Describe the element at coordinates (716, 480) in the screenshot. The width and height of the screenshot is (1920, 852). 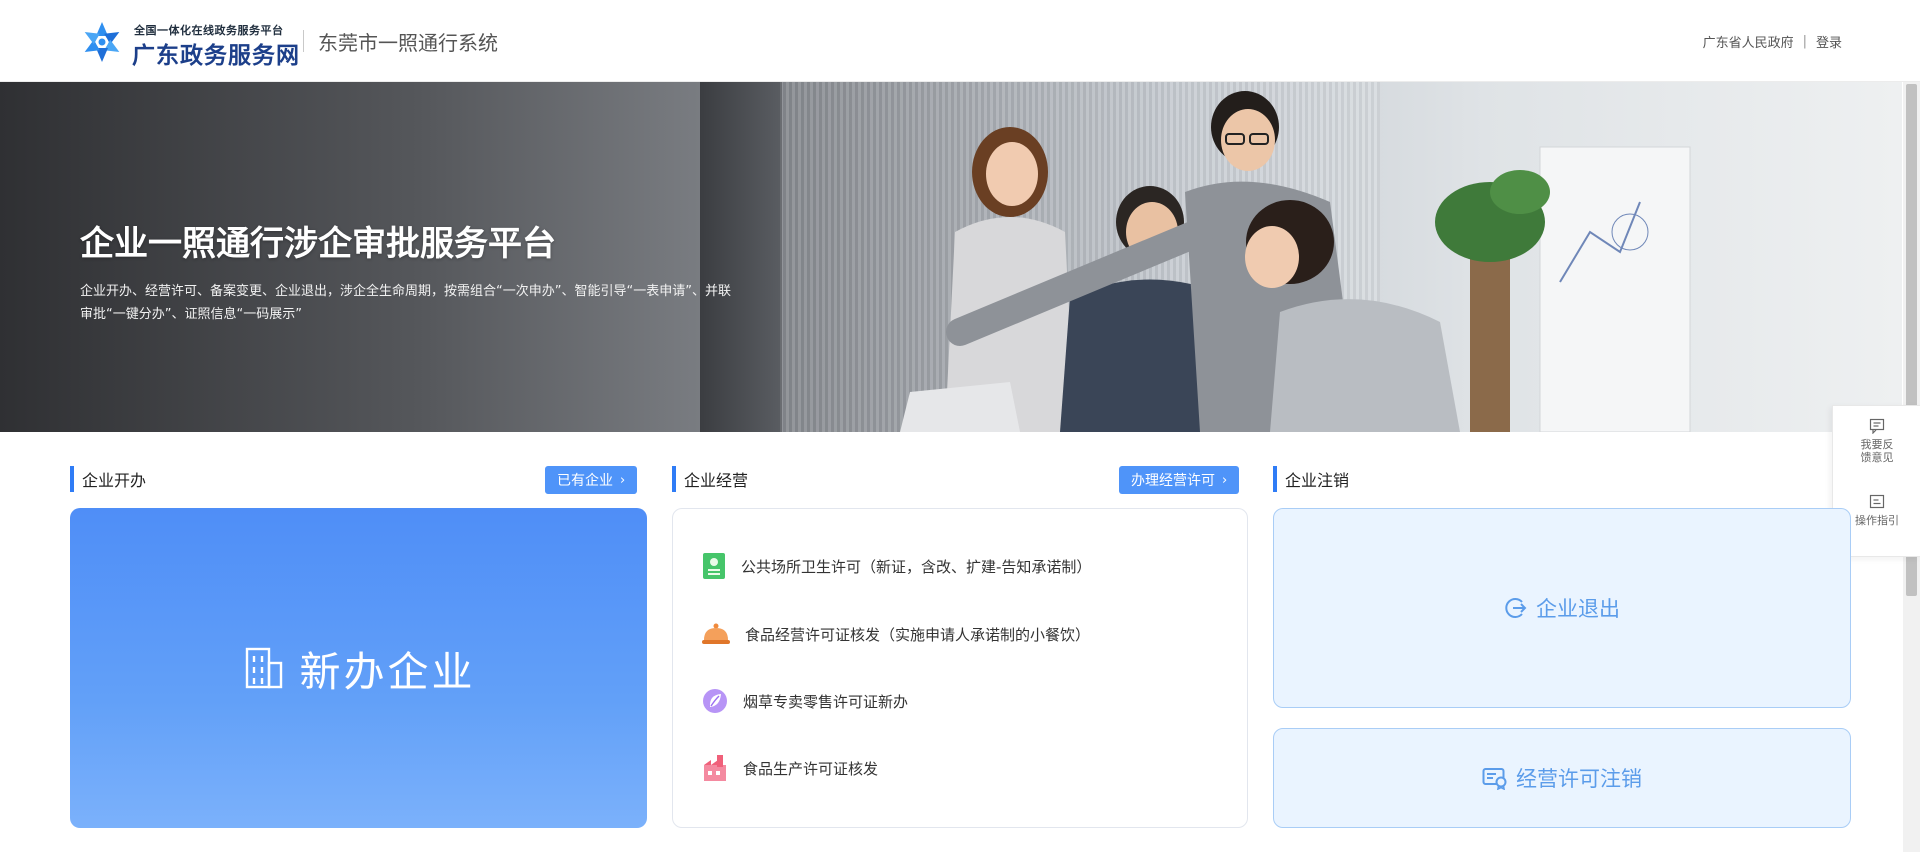
I see `section-operate-title: 企业经营` at that location.